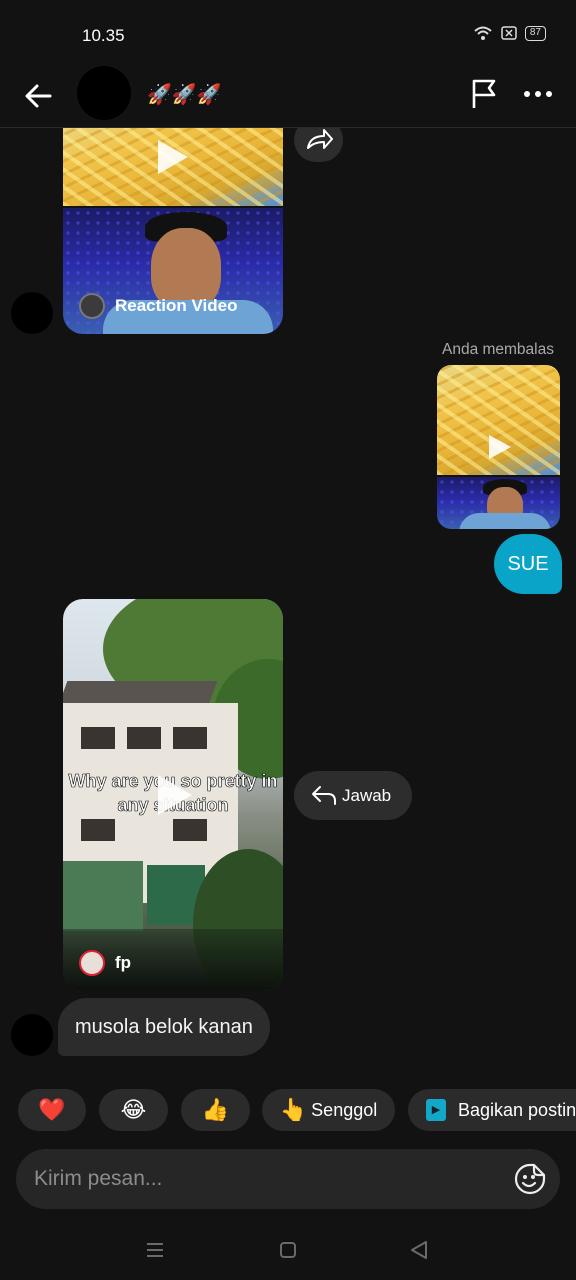  Describe the element at coordinates (123, 962) in the screenshot. I see `video-user-label: fp` at that location.